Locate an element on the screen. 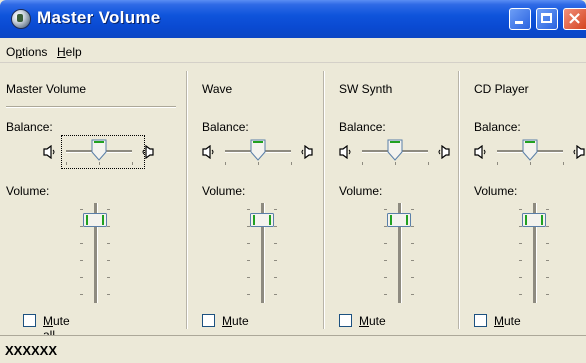 The image size is (586, 363). menu-options: Options is located at coordinates (26, 52).